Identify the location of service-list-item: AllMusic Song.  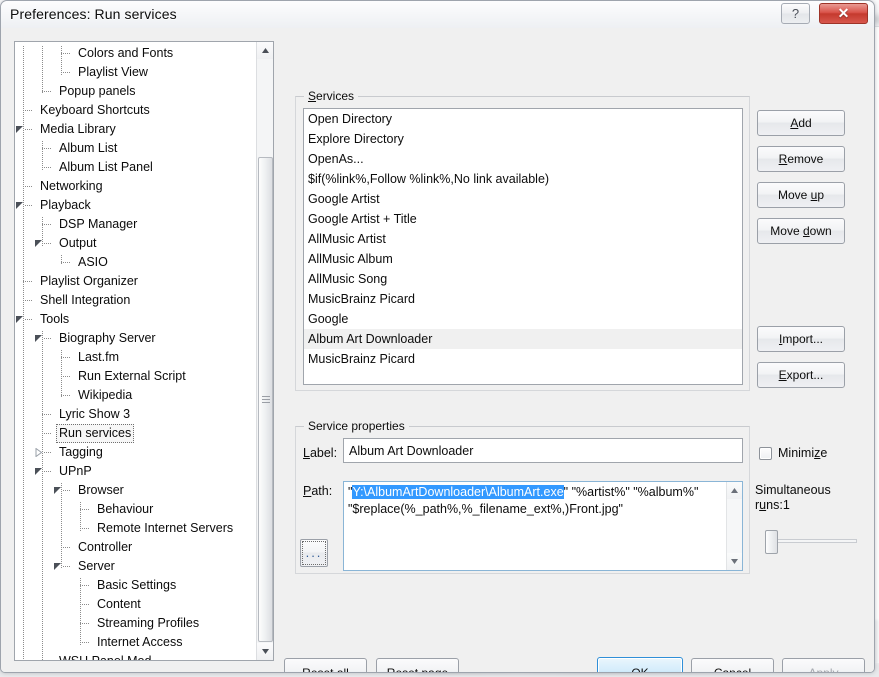
(523, 279).